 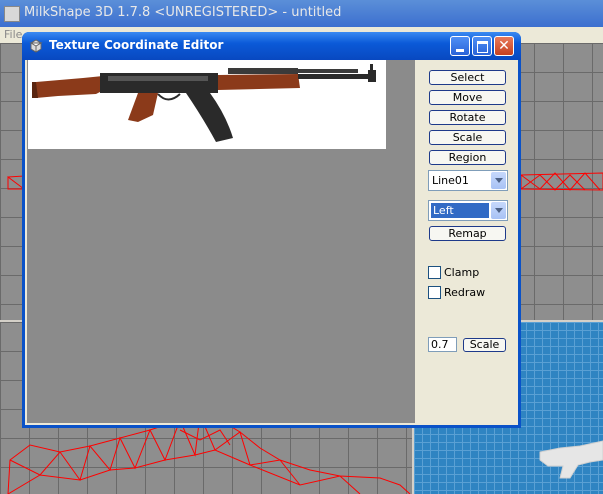 What do you see at coordinates (467, 97) in the screenshot?
I see `move-button: Move` at bounding box center [467, 97].